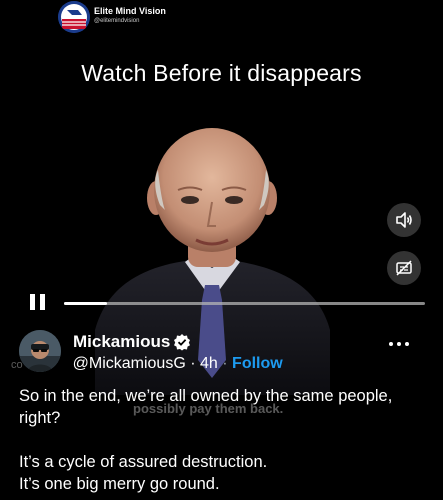 Image resolution: width=443 pixels, height=500 pixels. Describe the element at coordinates (38, 302) in the screenshot. I see `pause-icon` at that location.